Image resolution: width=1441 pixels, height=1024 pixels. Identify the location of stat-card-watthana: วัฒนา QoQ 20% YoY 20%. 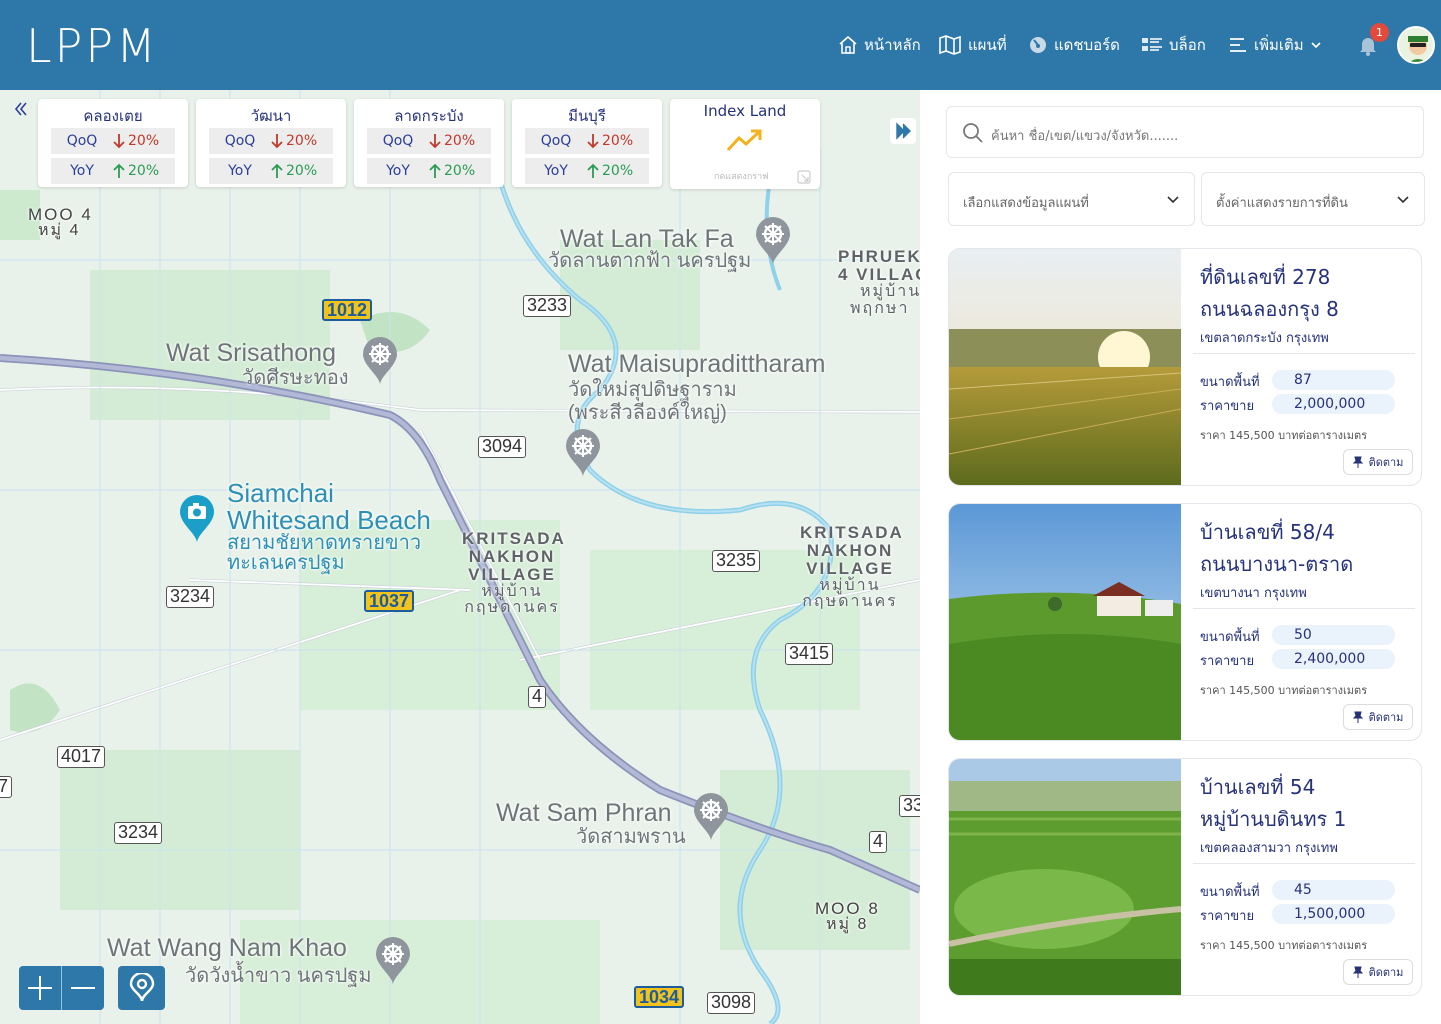
(271, 143).